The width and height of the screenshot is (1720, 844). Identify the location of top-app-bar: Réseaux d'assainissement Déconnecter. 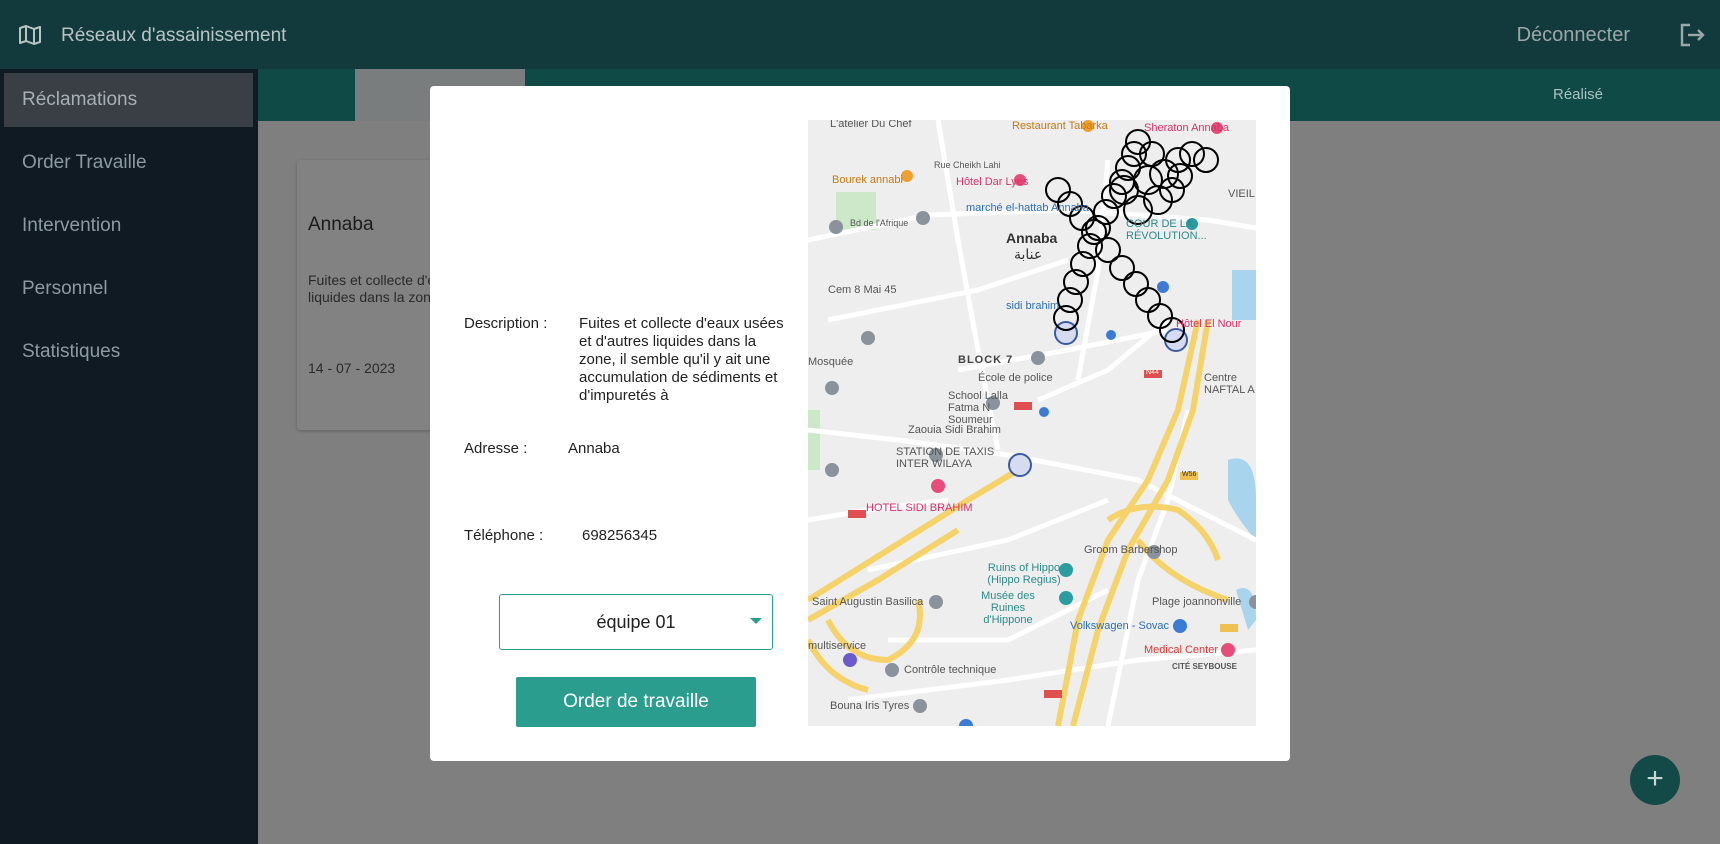
(860, 34).